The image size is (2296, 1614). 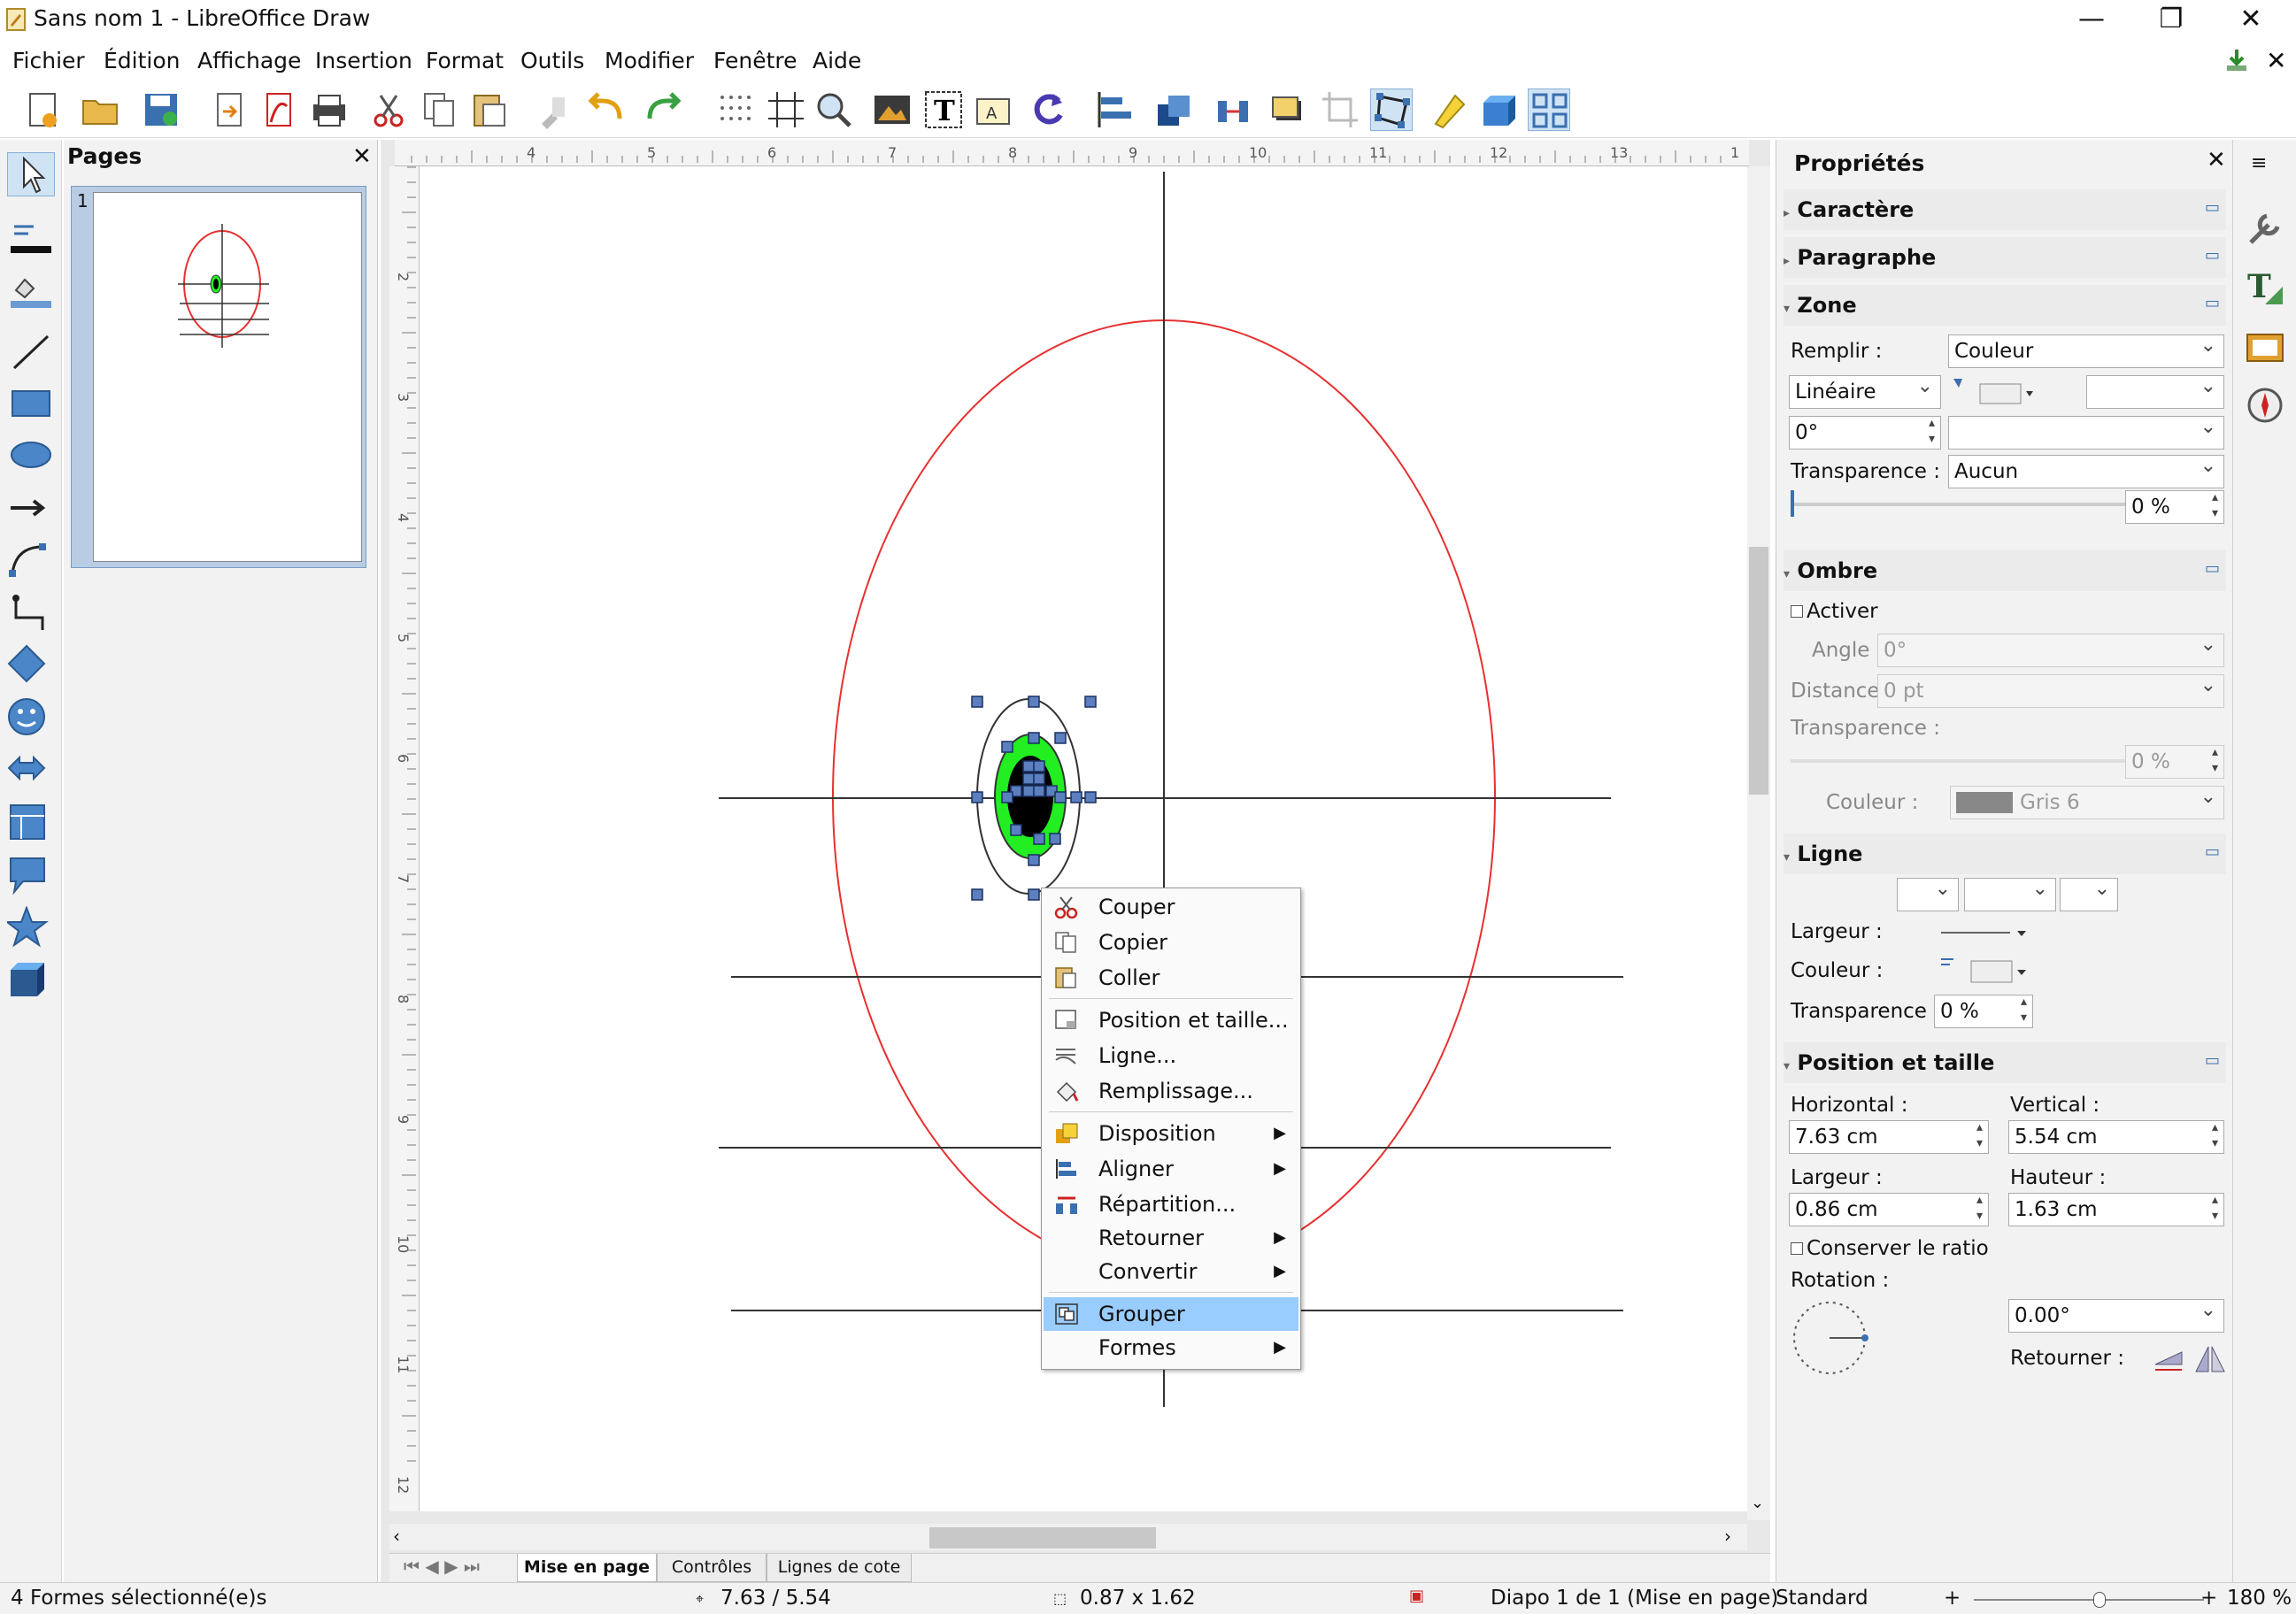 I want to click on close-pages-panel-icon: ✕, so click(x=362, y=156).